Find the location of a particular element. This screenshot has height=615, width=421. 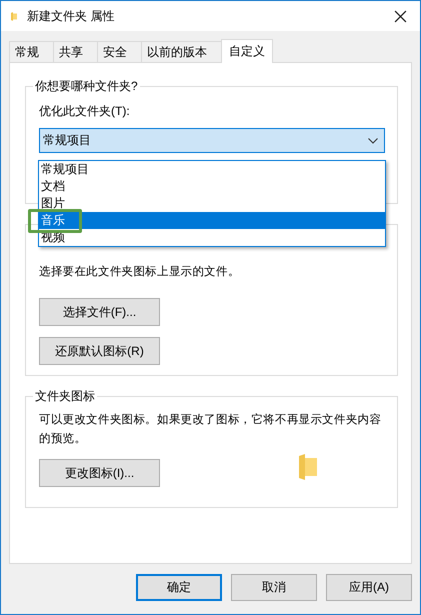

tab: 自定义 is located at coordinates (247, 51).